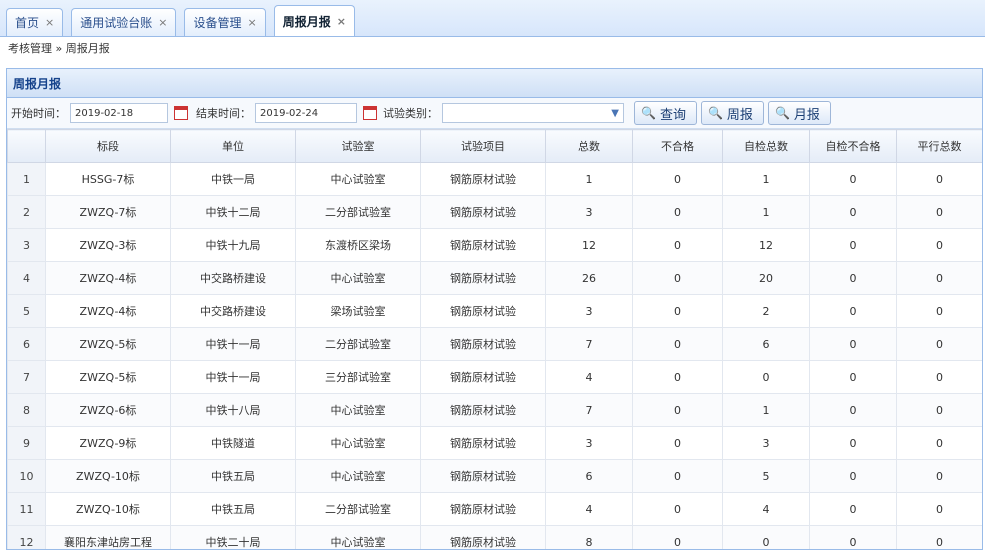 The height and width of the screenshot is (550, 985). Describe the element at coordinates (108, 538) in the screenshot. I see `table-cell: 襄阳东津站房工程` at that location.